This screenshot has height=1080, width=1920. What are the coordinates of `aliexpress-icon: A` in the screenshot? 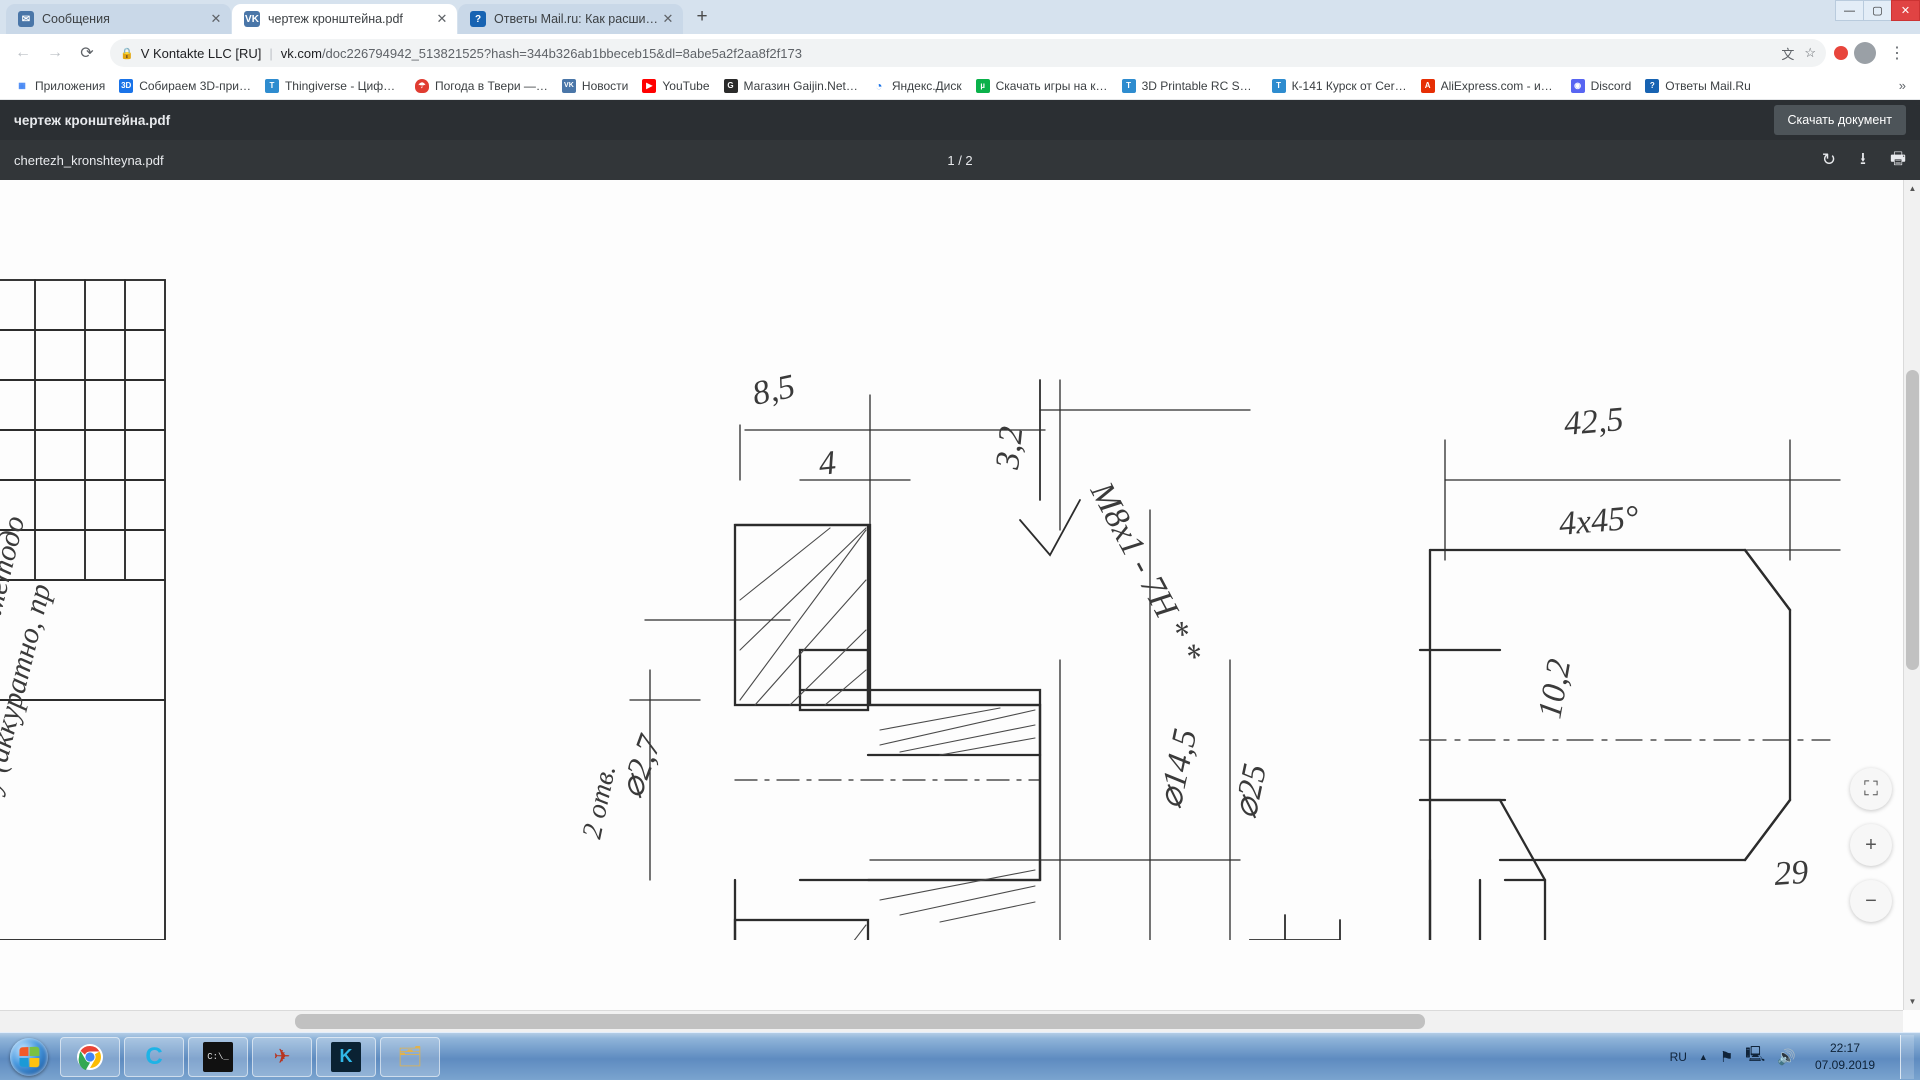 It's located at (1427, 85).